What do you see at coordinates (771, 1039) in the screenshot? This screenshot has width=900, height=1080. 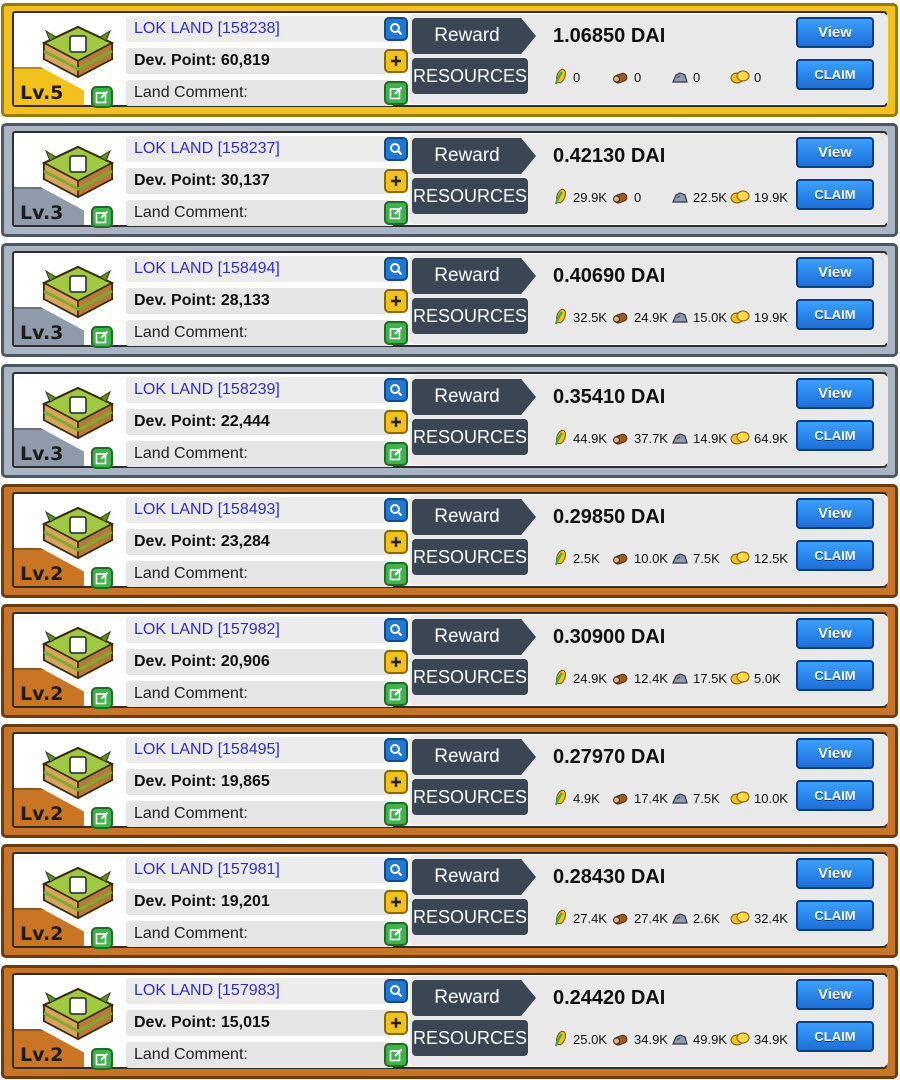 I see `resource-gold-value: 34.9K` at bounding box center [771, 1039].